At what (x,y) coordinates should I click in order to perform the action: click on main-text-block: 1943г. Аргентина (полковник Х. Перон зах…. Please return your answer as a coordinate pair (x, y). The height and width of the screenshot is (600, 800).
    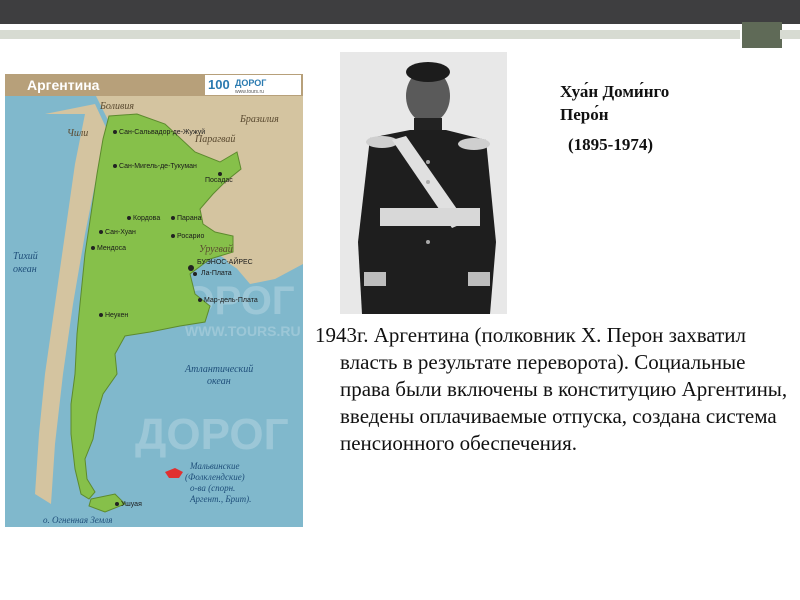
    Looking at the image, I should click on (554, 389).